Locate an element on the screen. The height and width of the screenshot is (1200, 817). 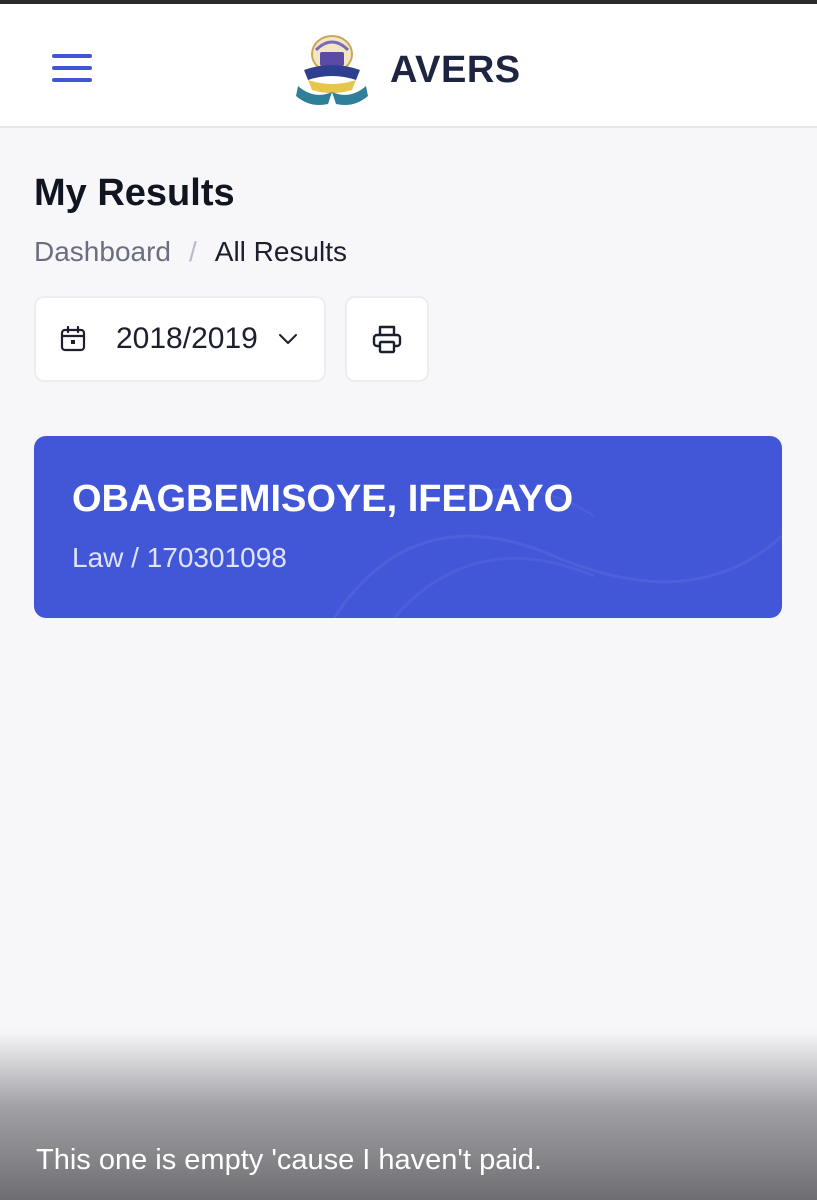
printer-icon is located at coordinates (387, 339).